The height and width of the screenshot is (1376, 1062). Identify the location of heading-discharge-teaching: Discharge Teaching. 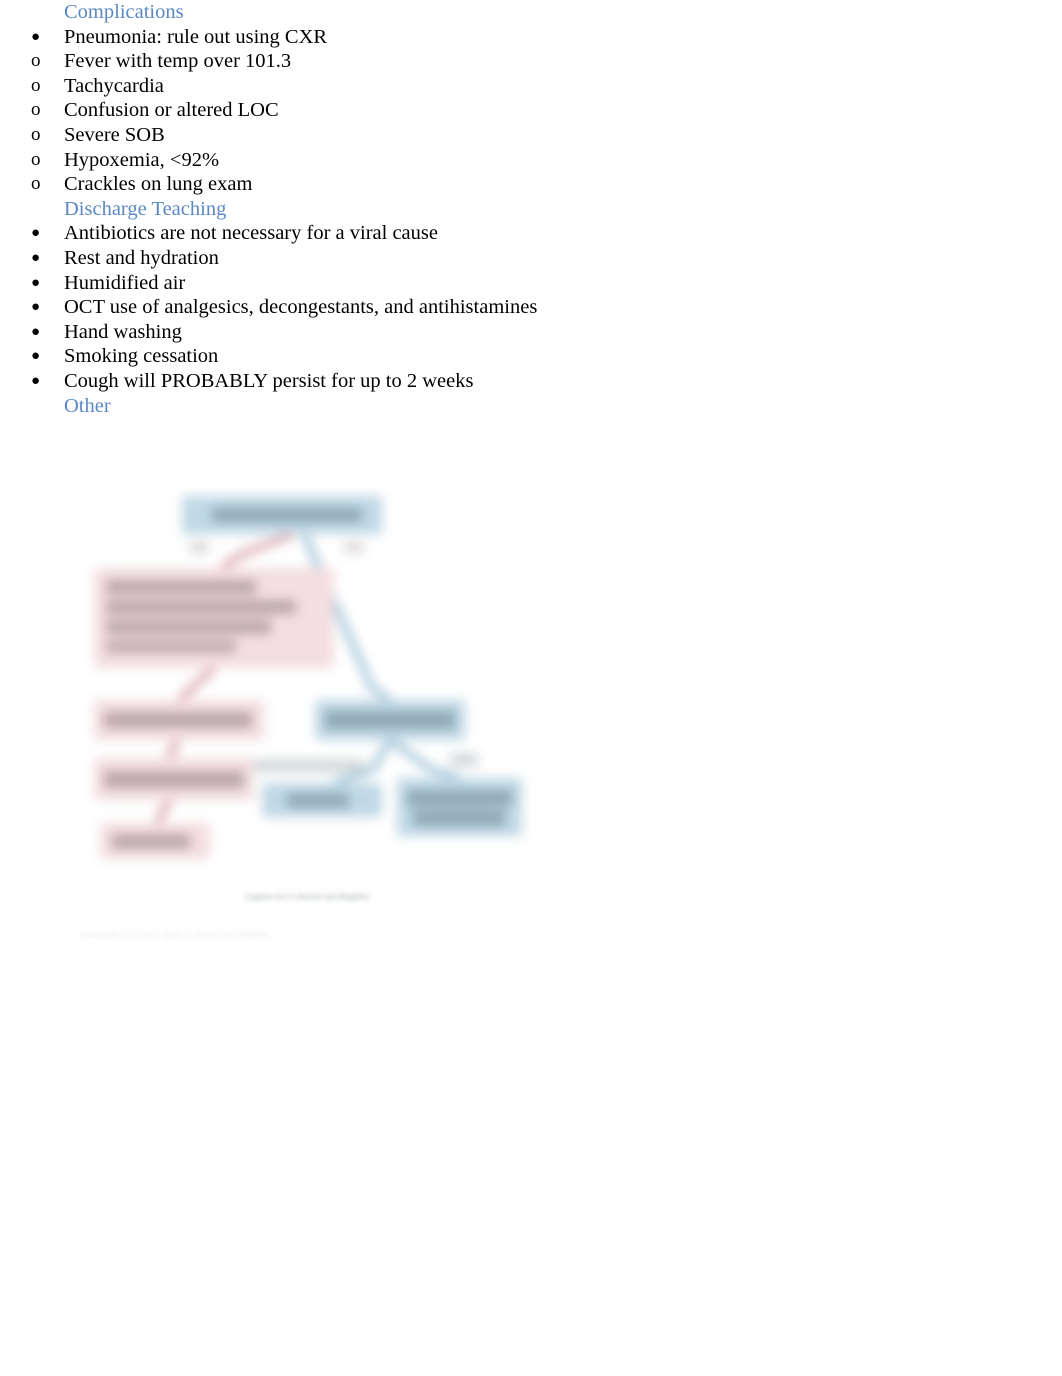
(145, 208).